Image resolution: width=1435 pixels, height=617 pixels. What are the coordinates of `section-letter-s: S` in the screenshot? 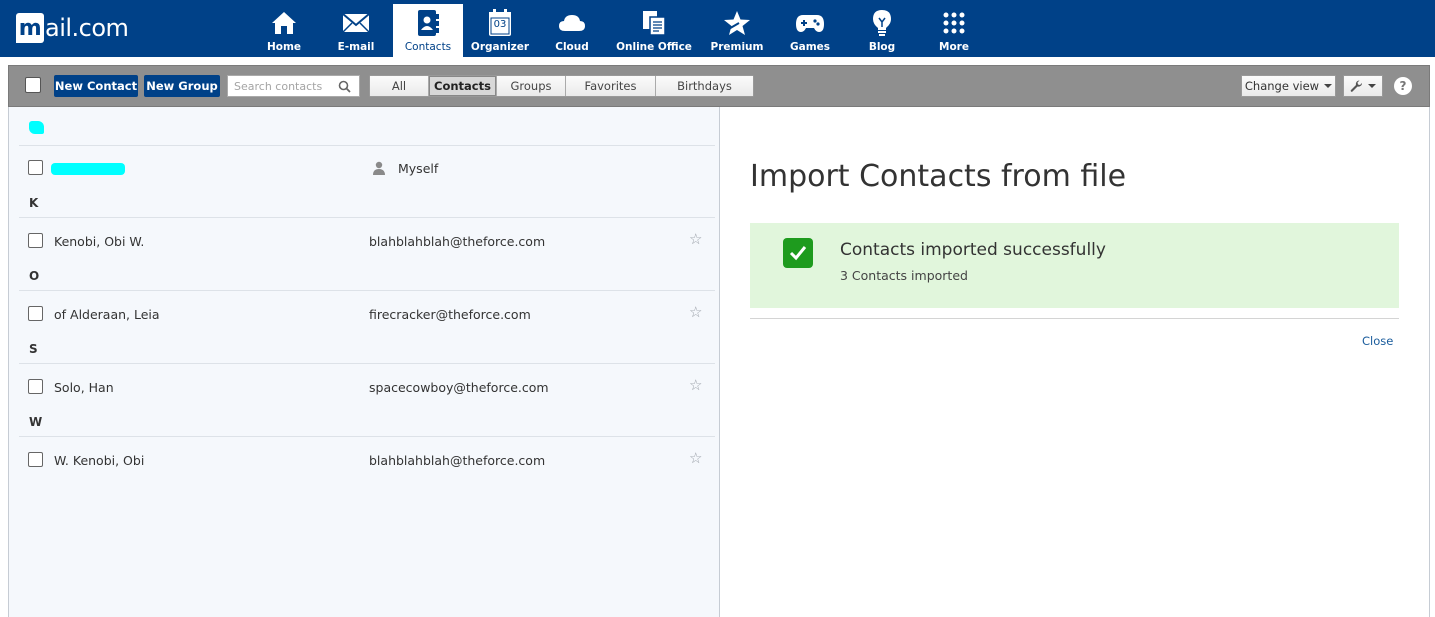 It's located at (33, 349).